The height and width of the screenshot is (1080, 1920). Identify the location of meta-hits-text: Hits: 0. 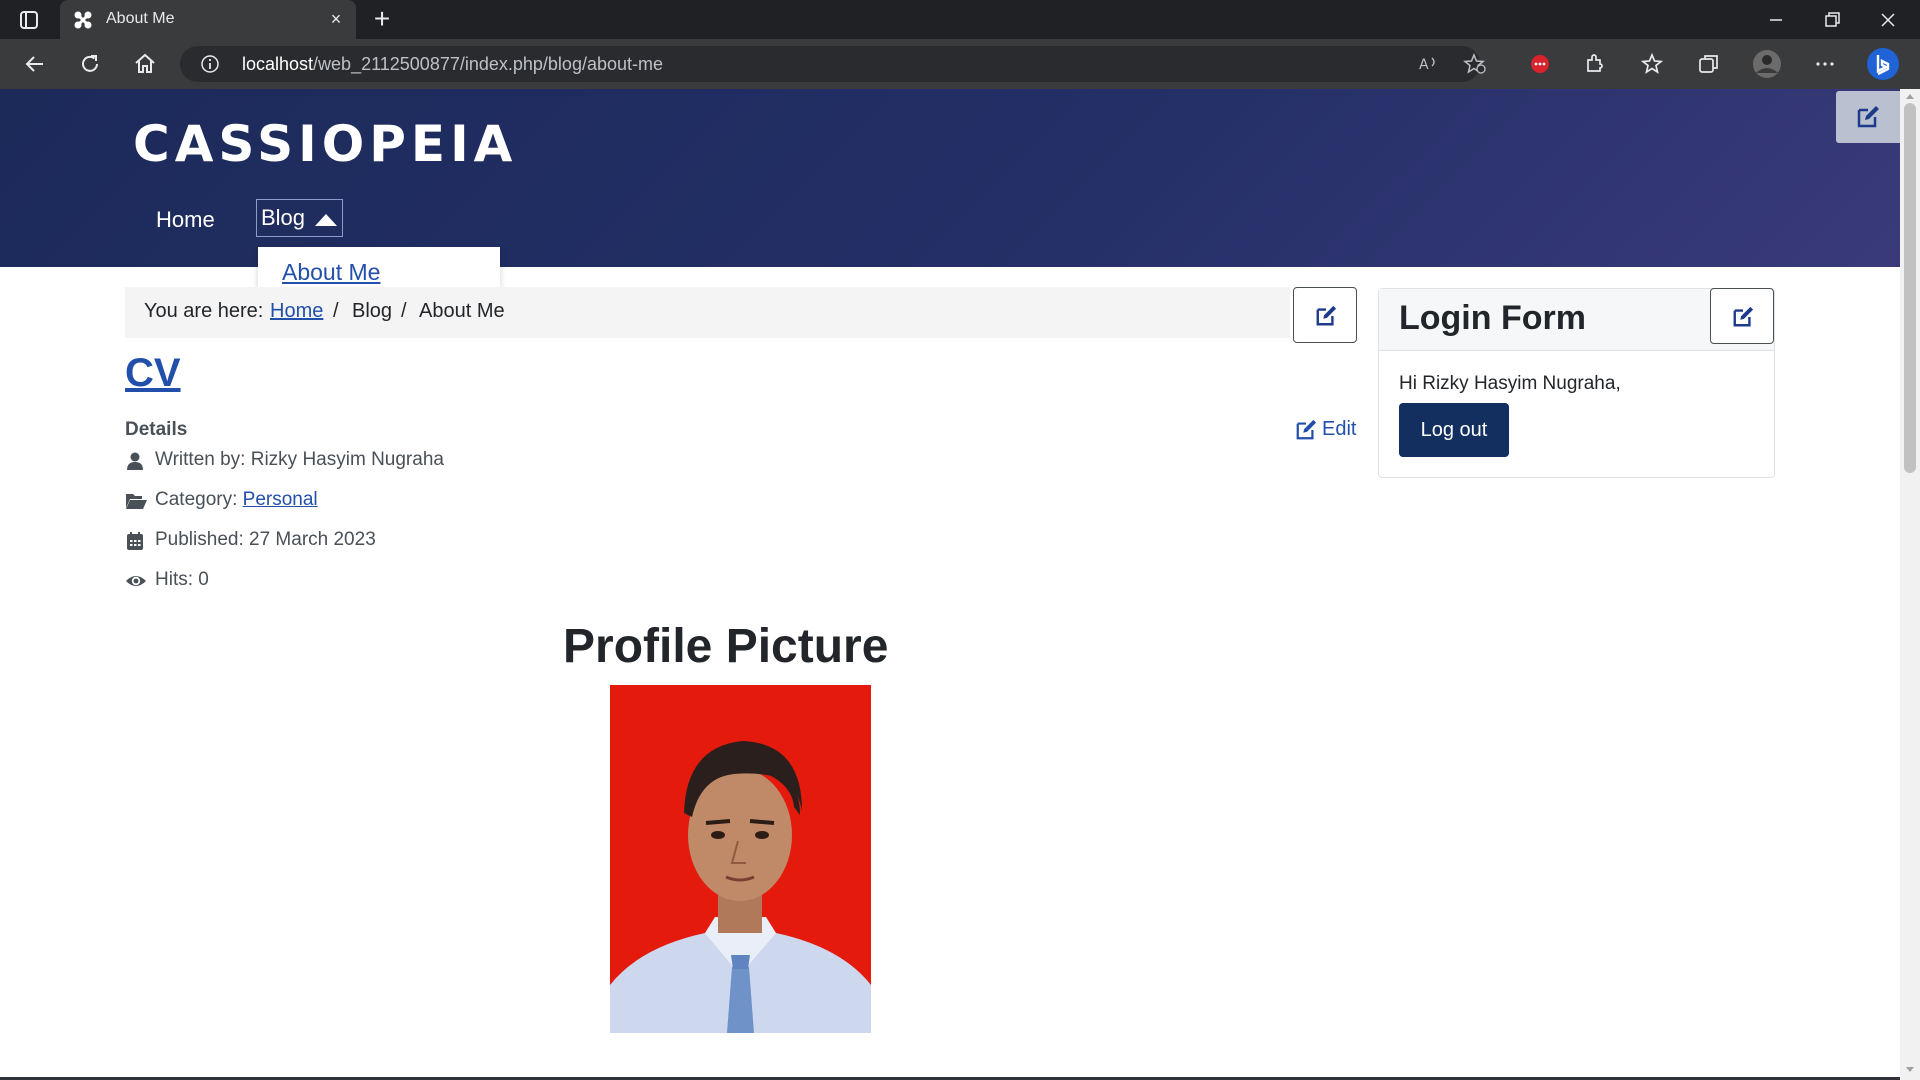
(182, 579).